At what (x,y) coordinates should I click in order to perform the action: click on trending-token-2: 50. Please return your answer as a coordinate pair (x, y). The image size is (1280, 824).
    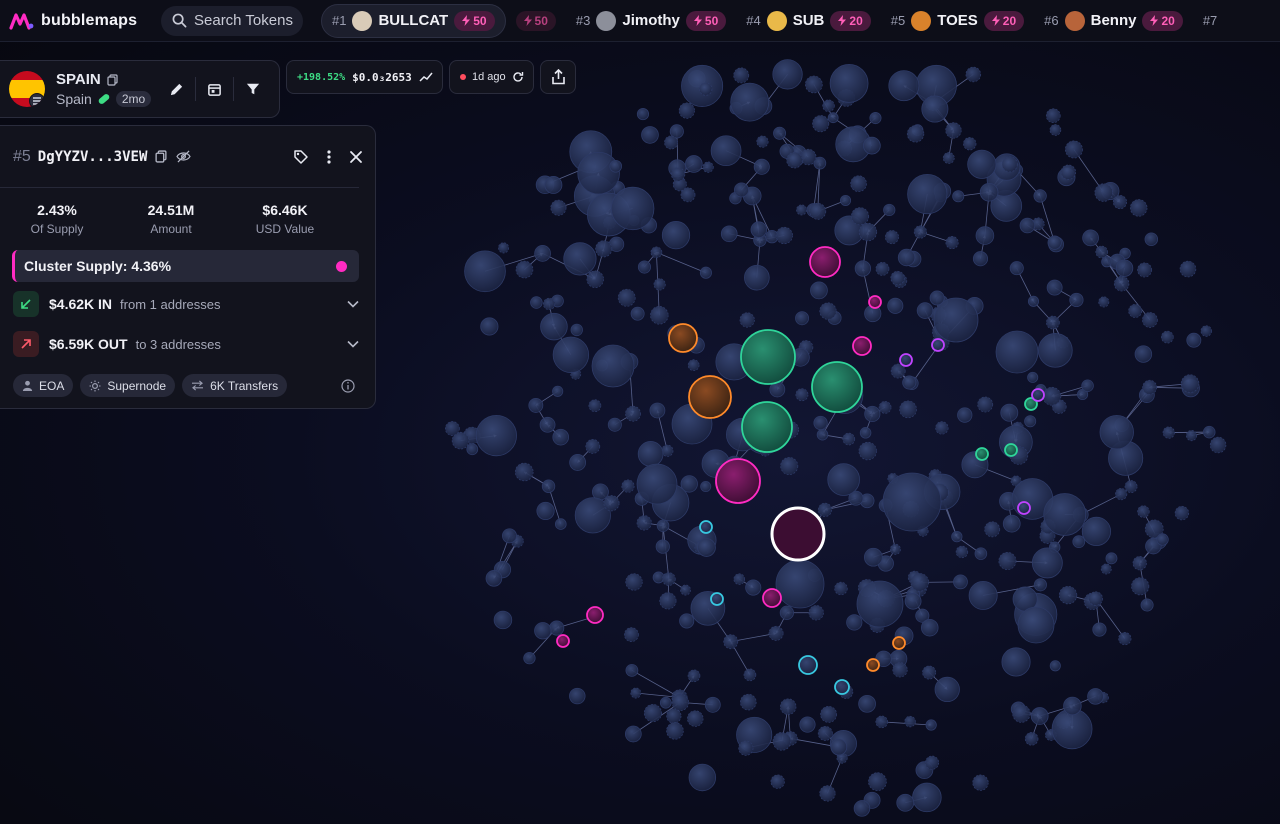
    Looking at the image, I should click on (536, 21).